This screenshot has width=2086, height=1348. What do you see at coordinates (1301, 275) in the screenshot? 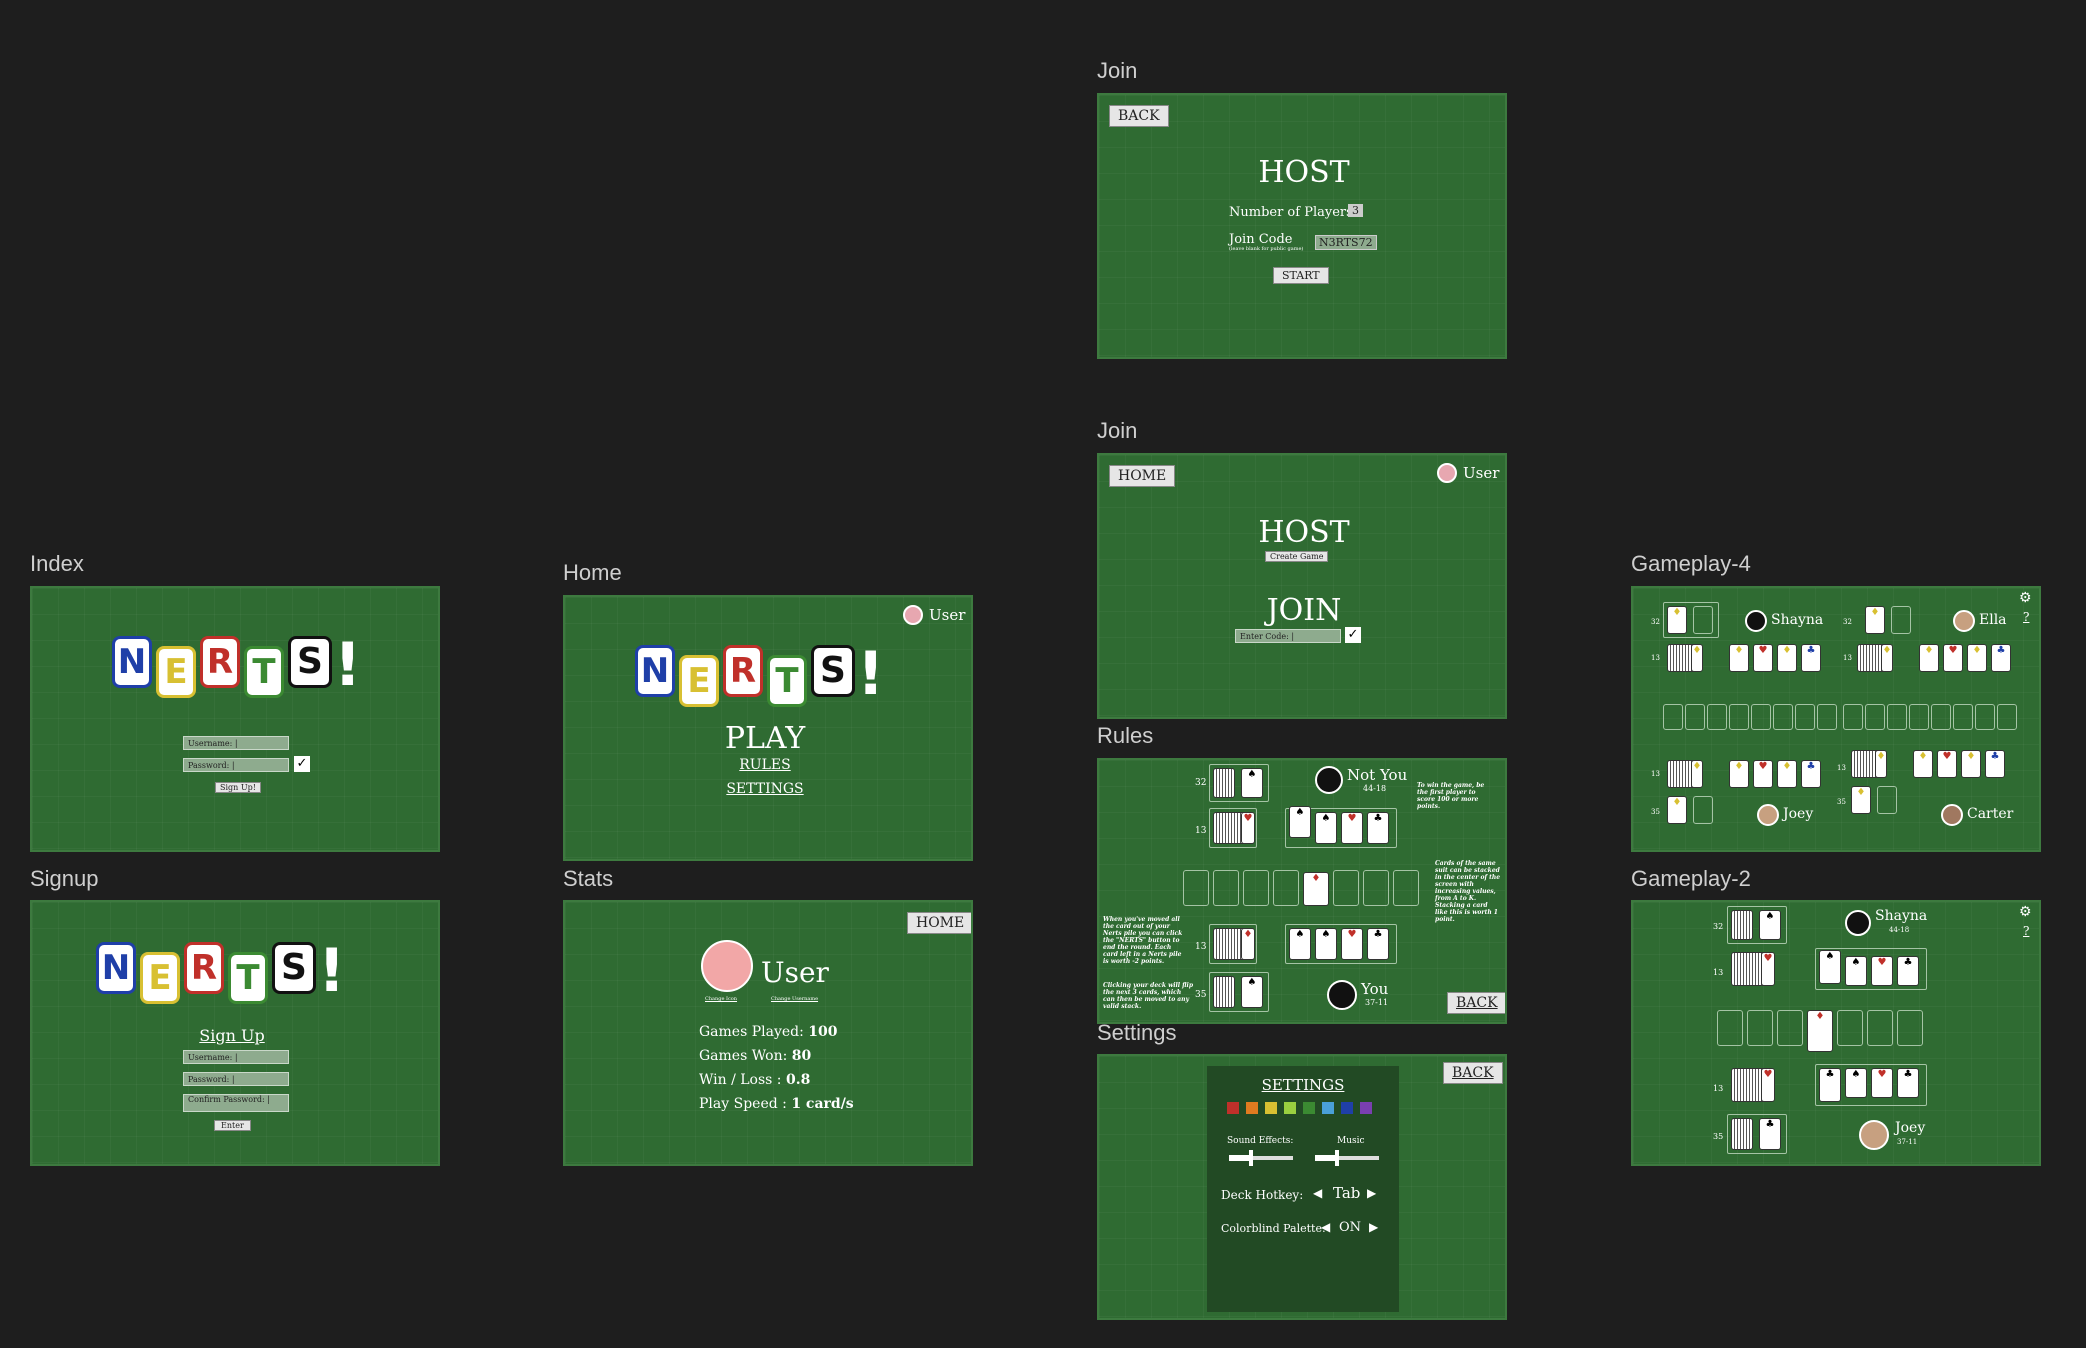
I see `start-button: START` at bounding box center [1301, 275].